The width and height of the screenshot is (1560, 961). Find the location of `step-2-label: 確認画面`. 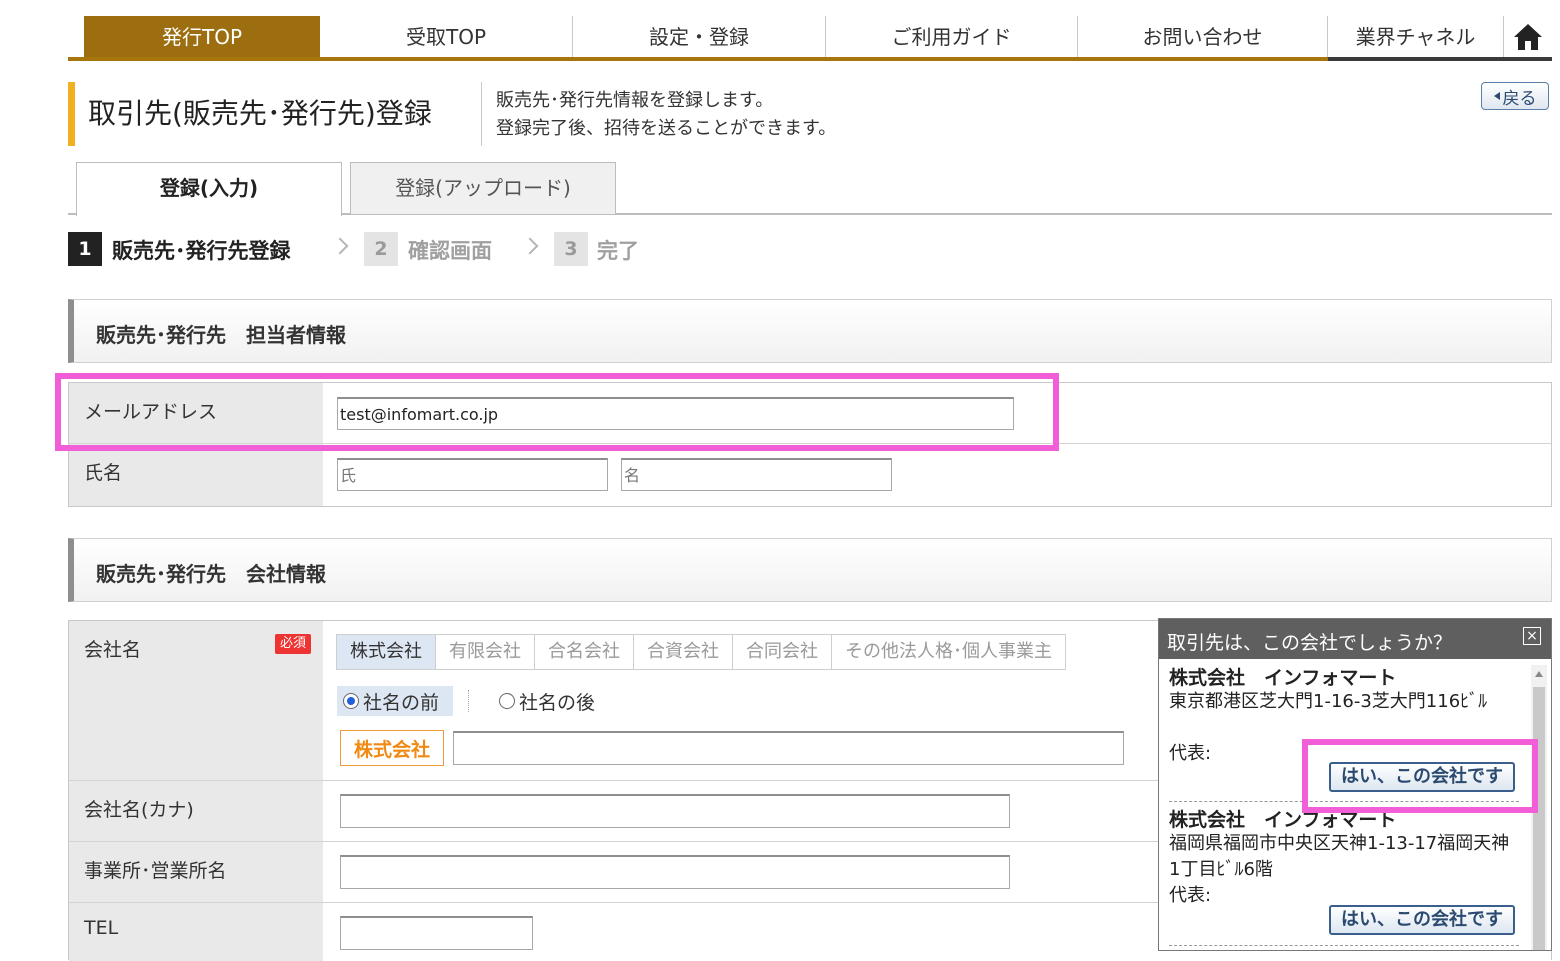

step-2-label: 確認画面 is located at coordinates (450, 251).